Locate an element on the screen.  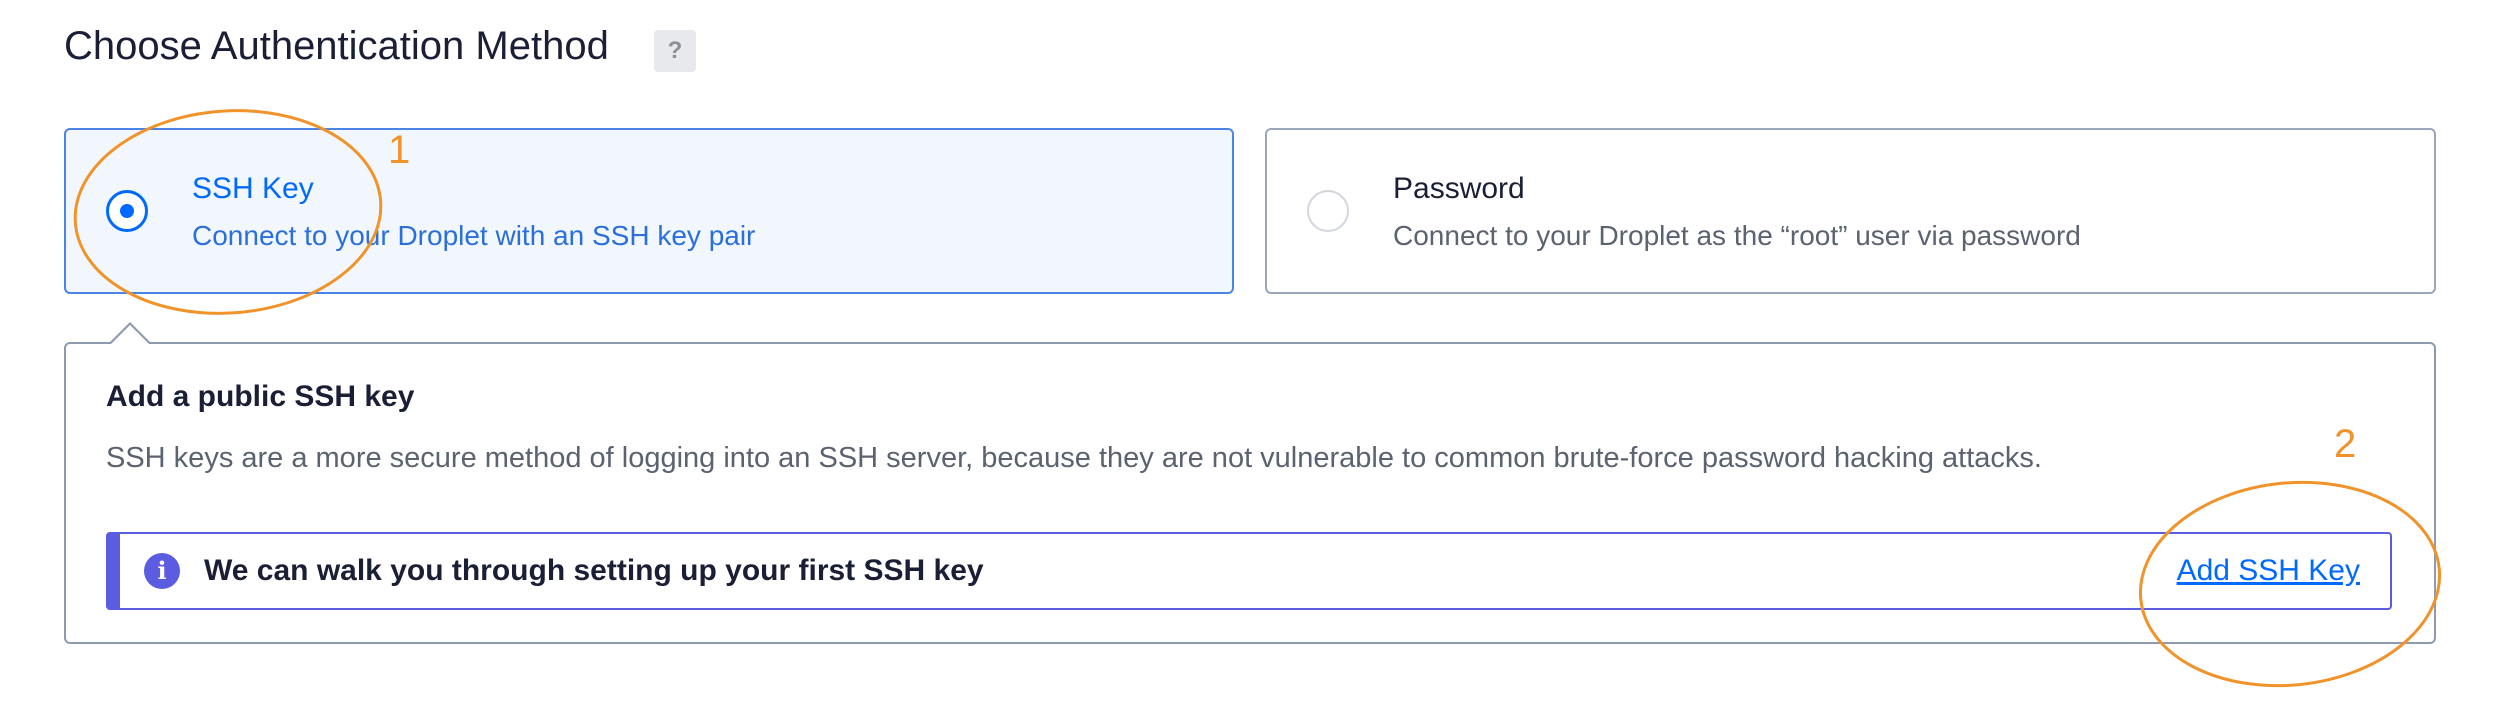
annotation-marker-2: 2 is located at coordinates (2345, 444).